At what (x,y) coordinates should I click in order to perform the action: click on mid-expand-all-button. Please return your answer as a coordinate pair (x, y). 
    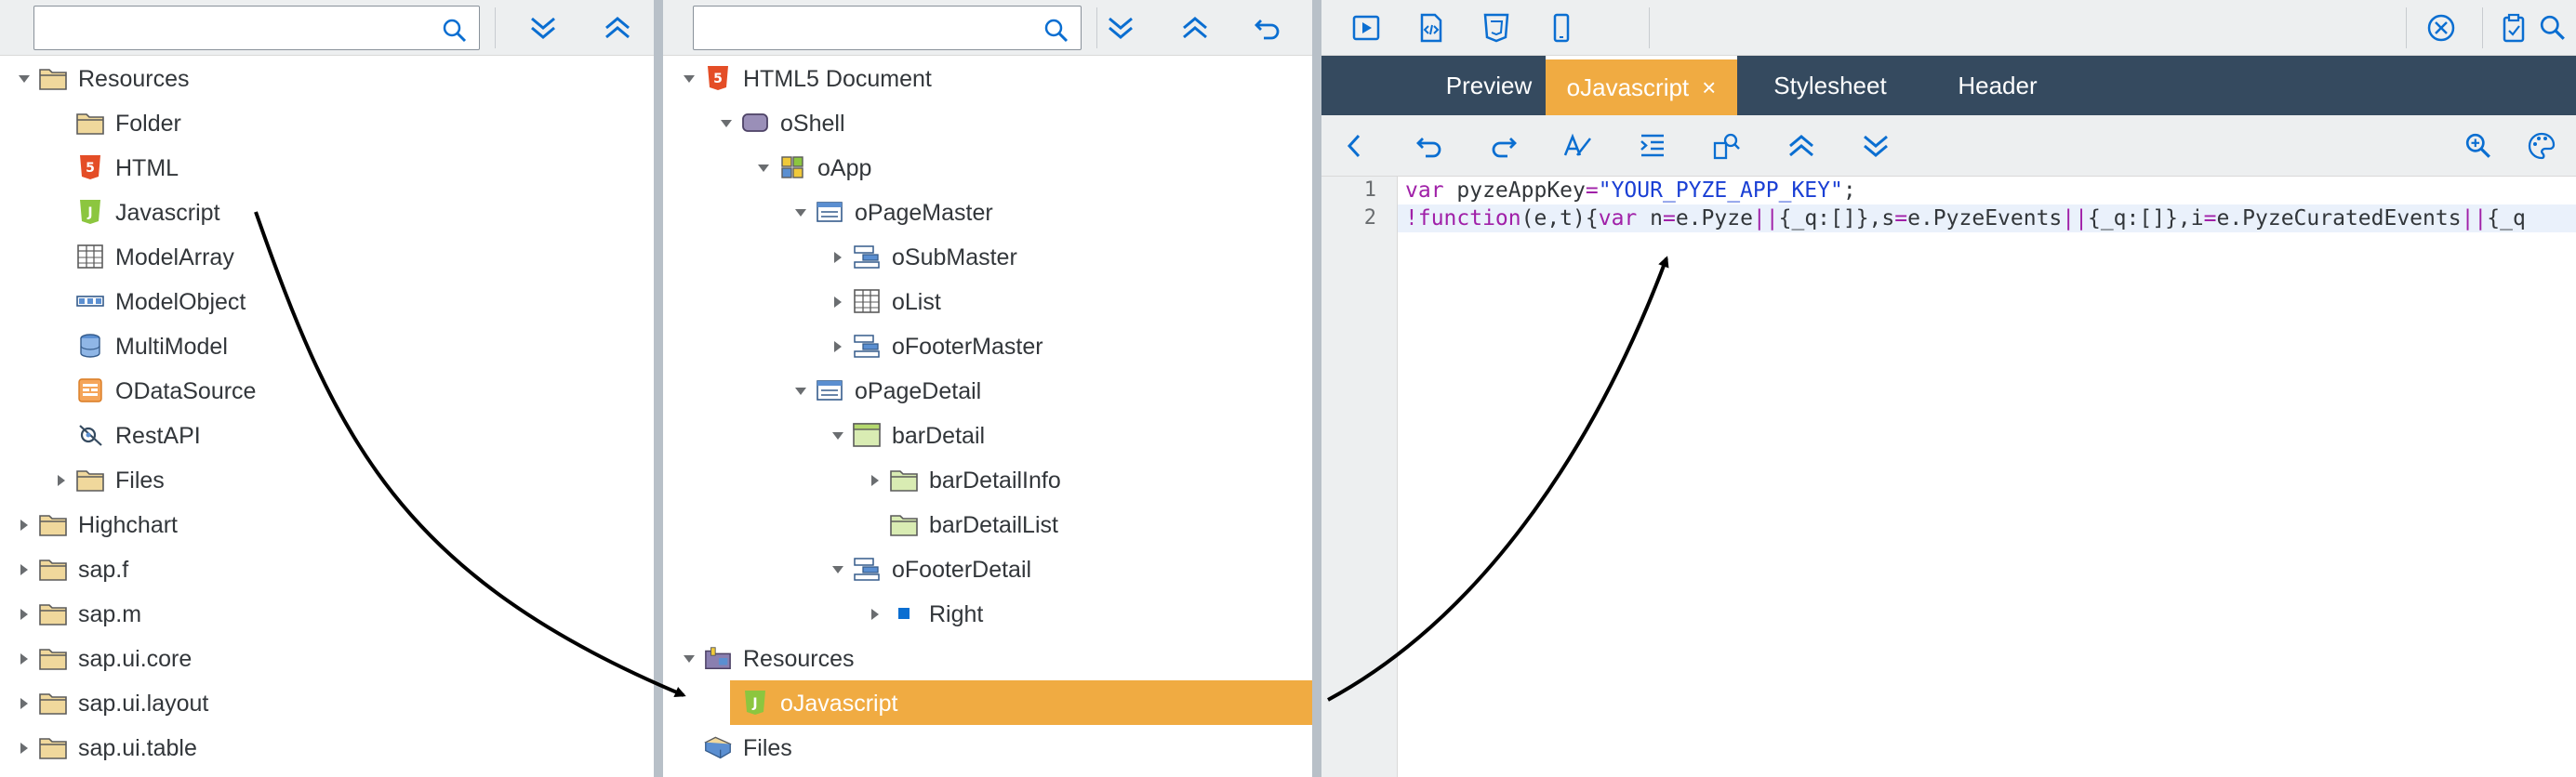
    Looking at the image, I should click on (1120, 27).